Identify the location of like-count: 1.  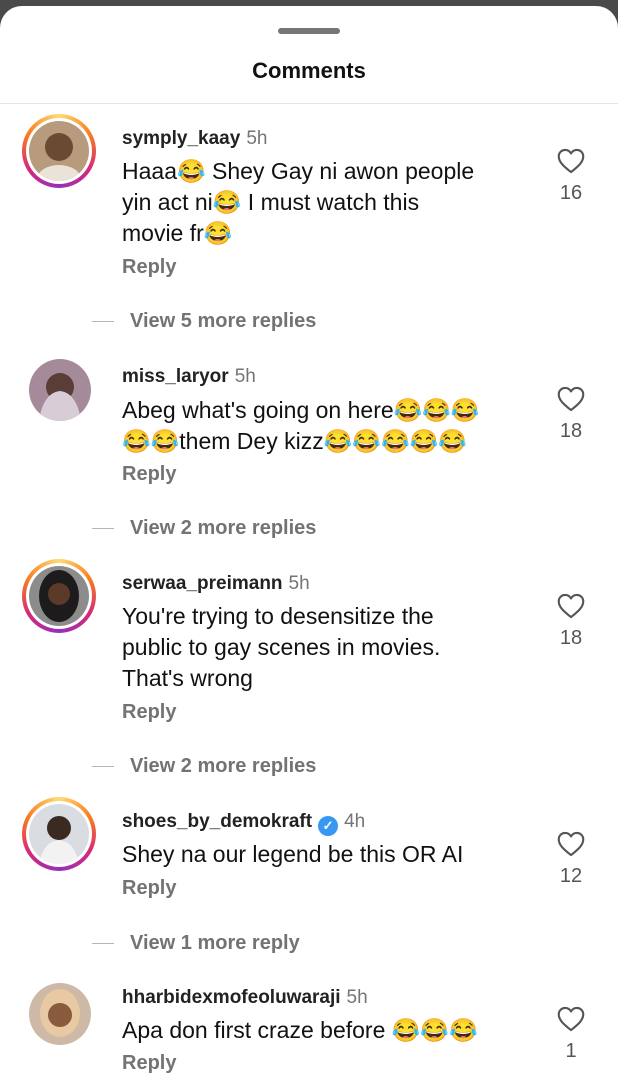
(571, 1051).